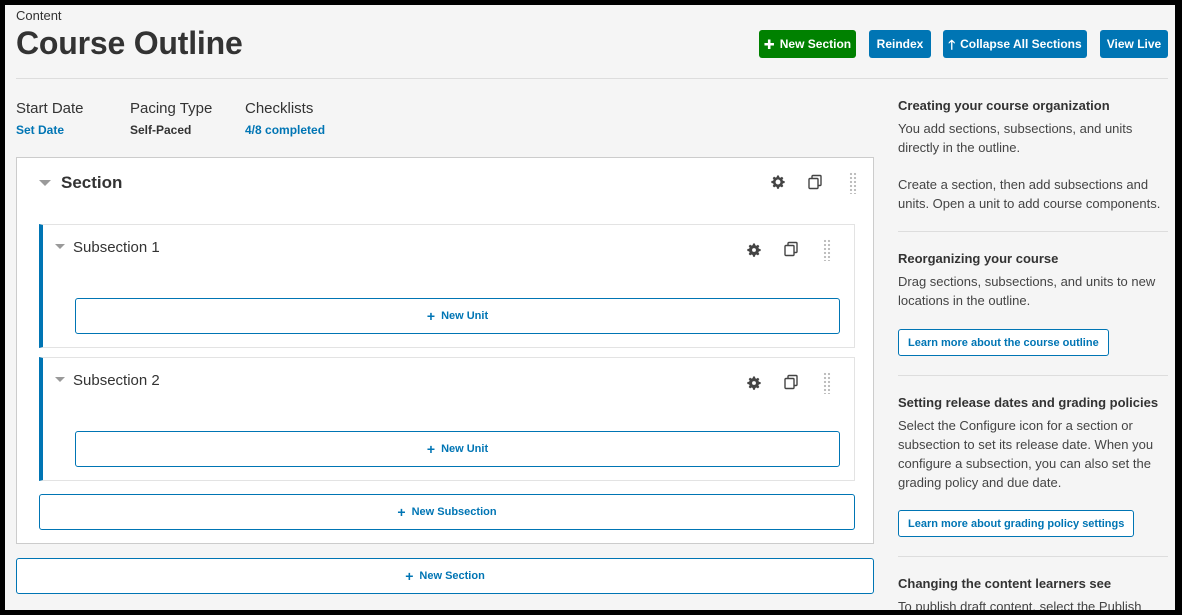  What do you see at coordinates (447, 419) in the screenshot?
I see `subsection-card: Subsection 2 + New Unit` at bounding box center [447, 419].